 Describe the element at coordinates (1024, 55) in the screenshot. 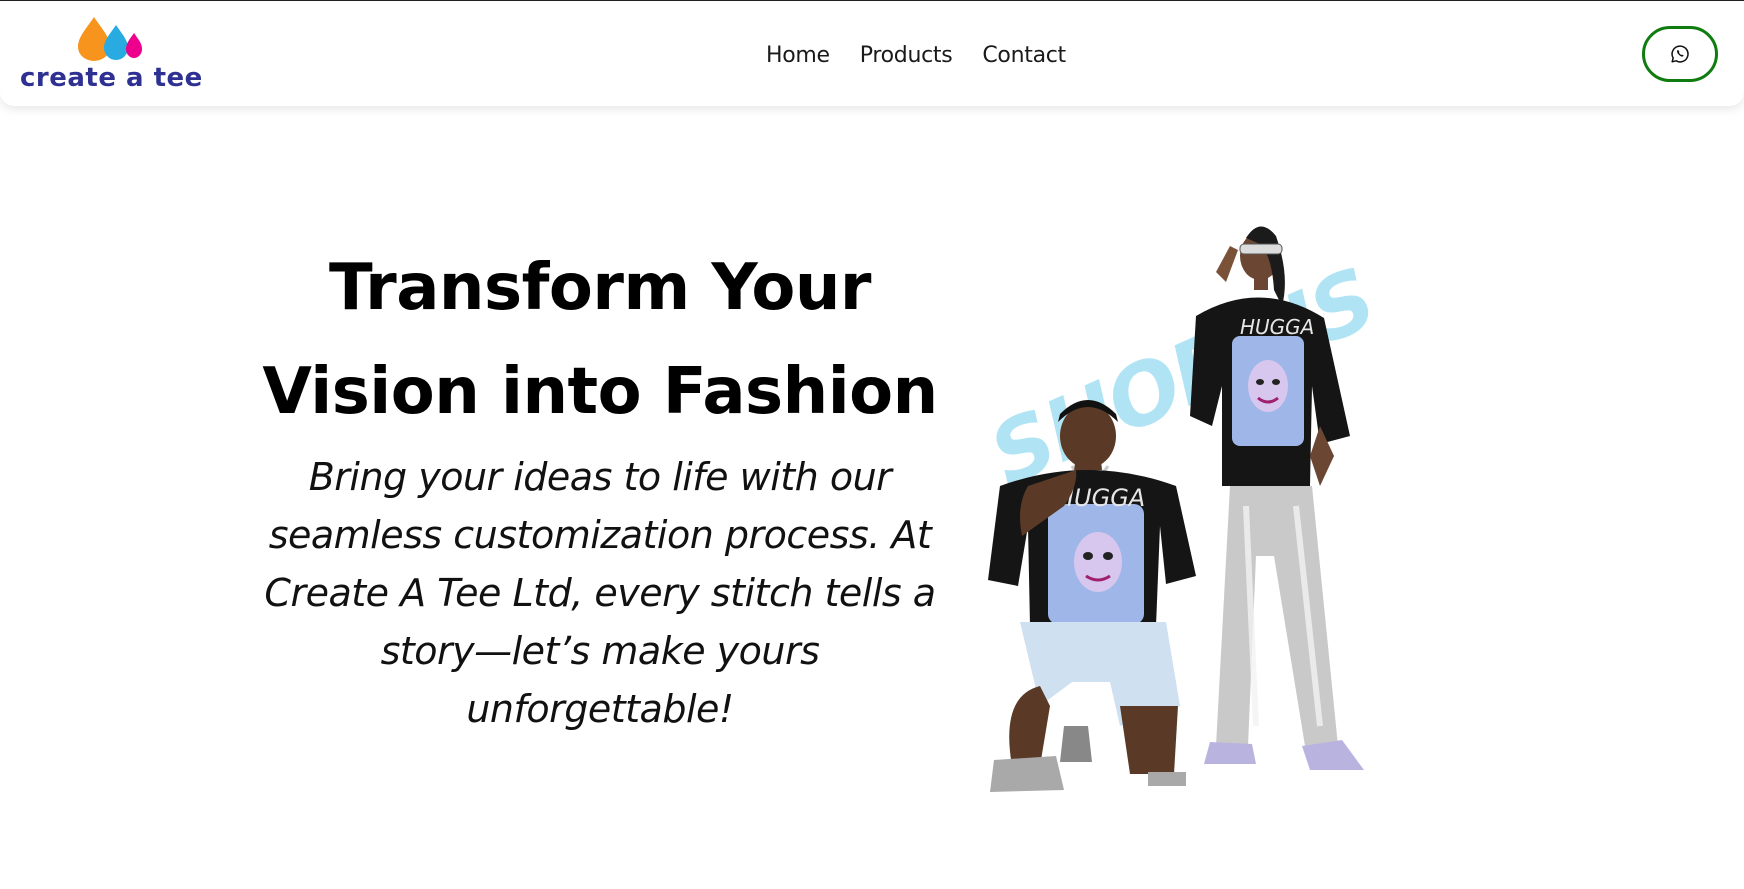

I see `nav-contact: Contact` at that location.